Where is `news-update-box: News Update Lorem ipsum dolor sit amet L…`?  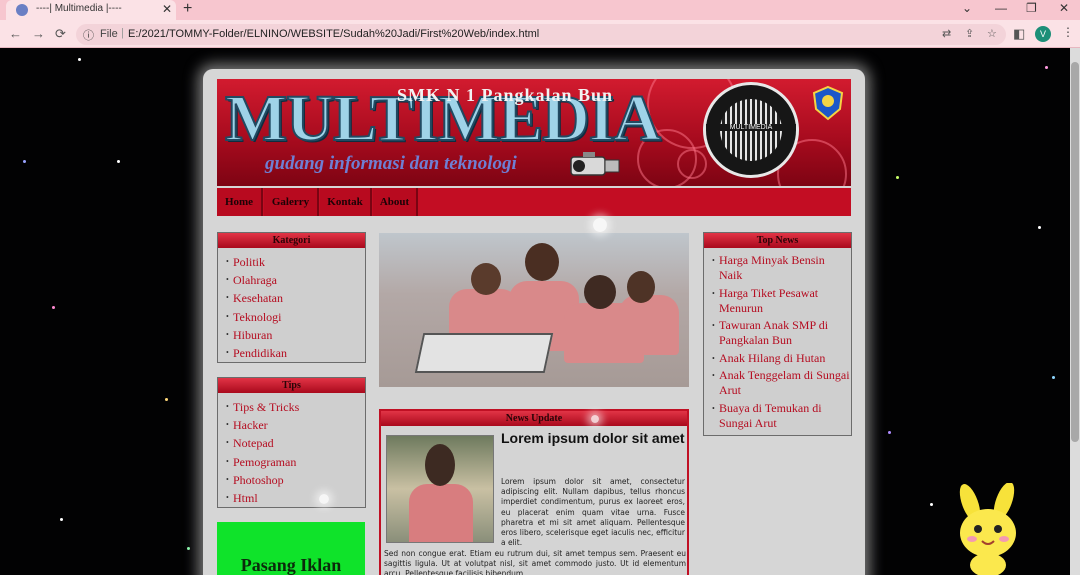 news-update-box: News Update Lorem ipsum dolor sit amet L… is located at coordinates (534, 492).